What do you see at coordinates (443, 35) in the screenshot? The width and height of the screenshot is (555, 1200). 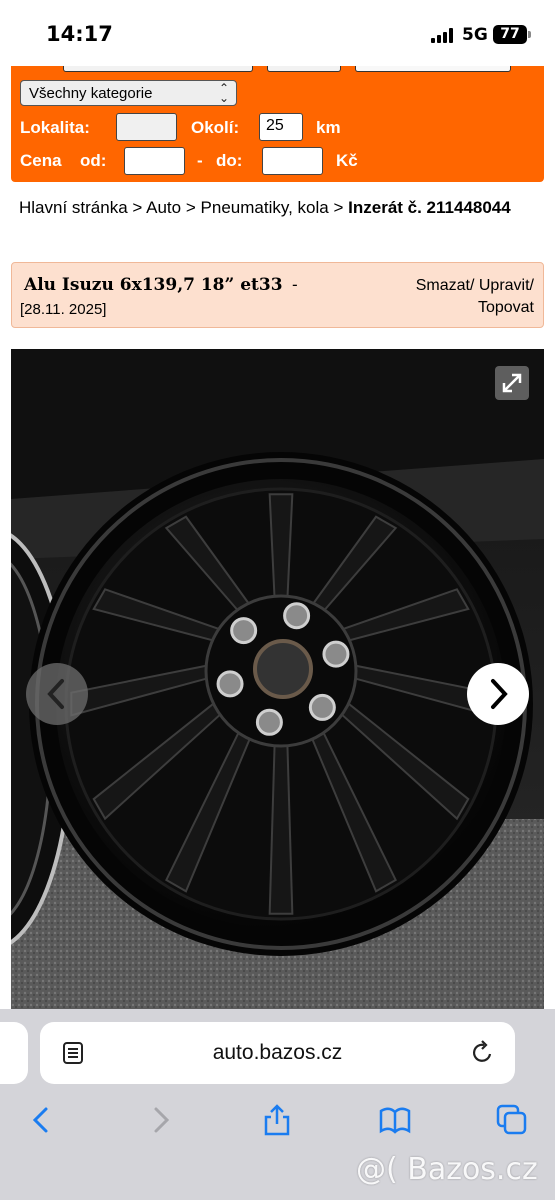 I see `signal-icon` at bounding box center [443, 35].